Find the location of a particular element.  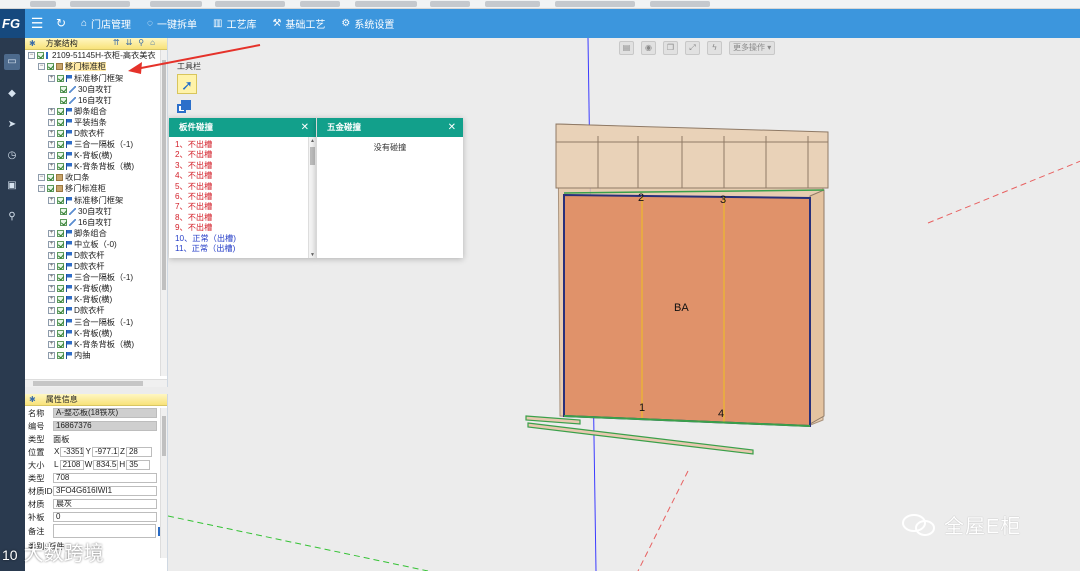

more-operations-dropdown: 更多操作 ▾ is located at coordinates (752, 48).